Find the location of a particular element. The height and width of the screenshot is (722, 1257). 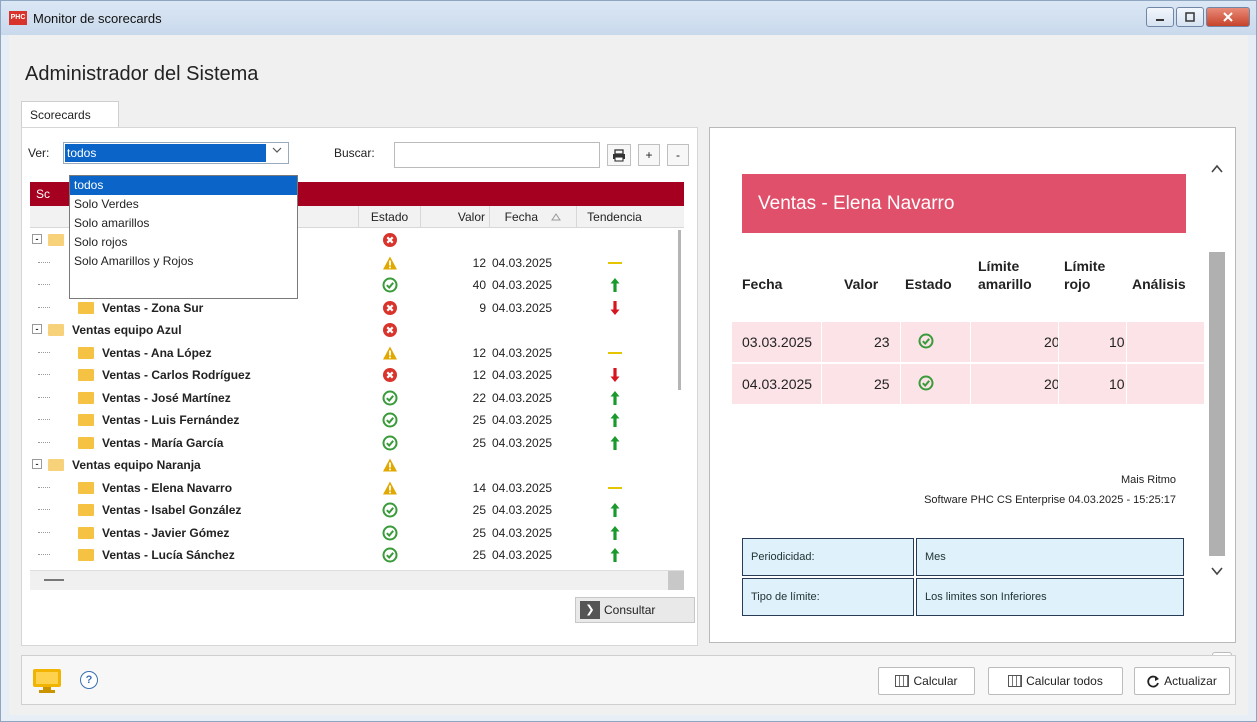

tree-group-row: - Ventas equipo Naranja is located at coordinates (352, 465).